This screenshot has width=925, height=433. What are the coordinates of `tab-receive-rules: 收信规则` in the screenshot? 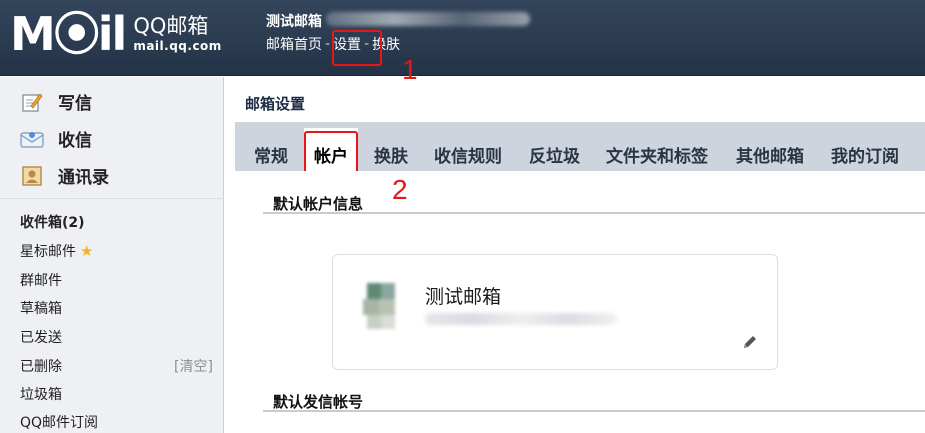 It's located at (468, 154).